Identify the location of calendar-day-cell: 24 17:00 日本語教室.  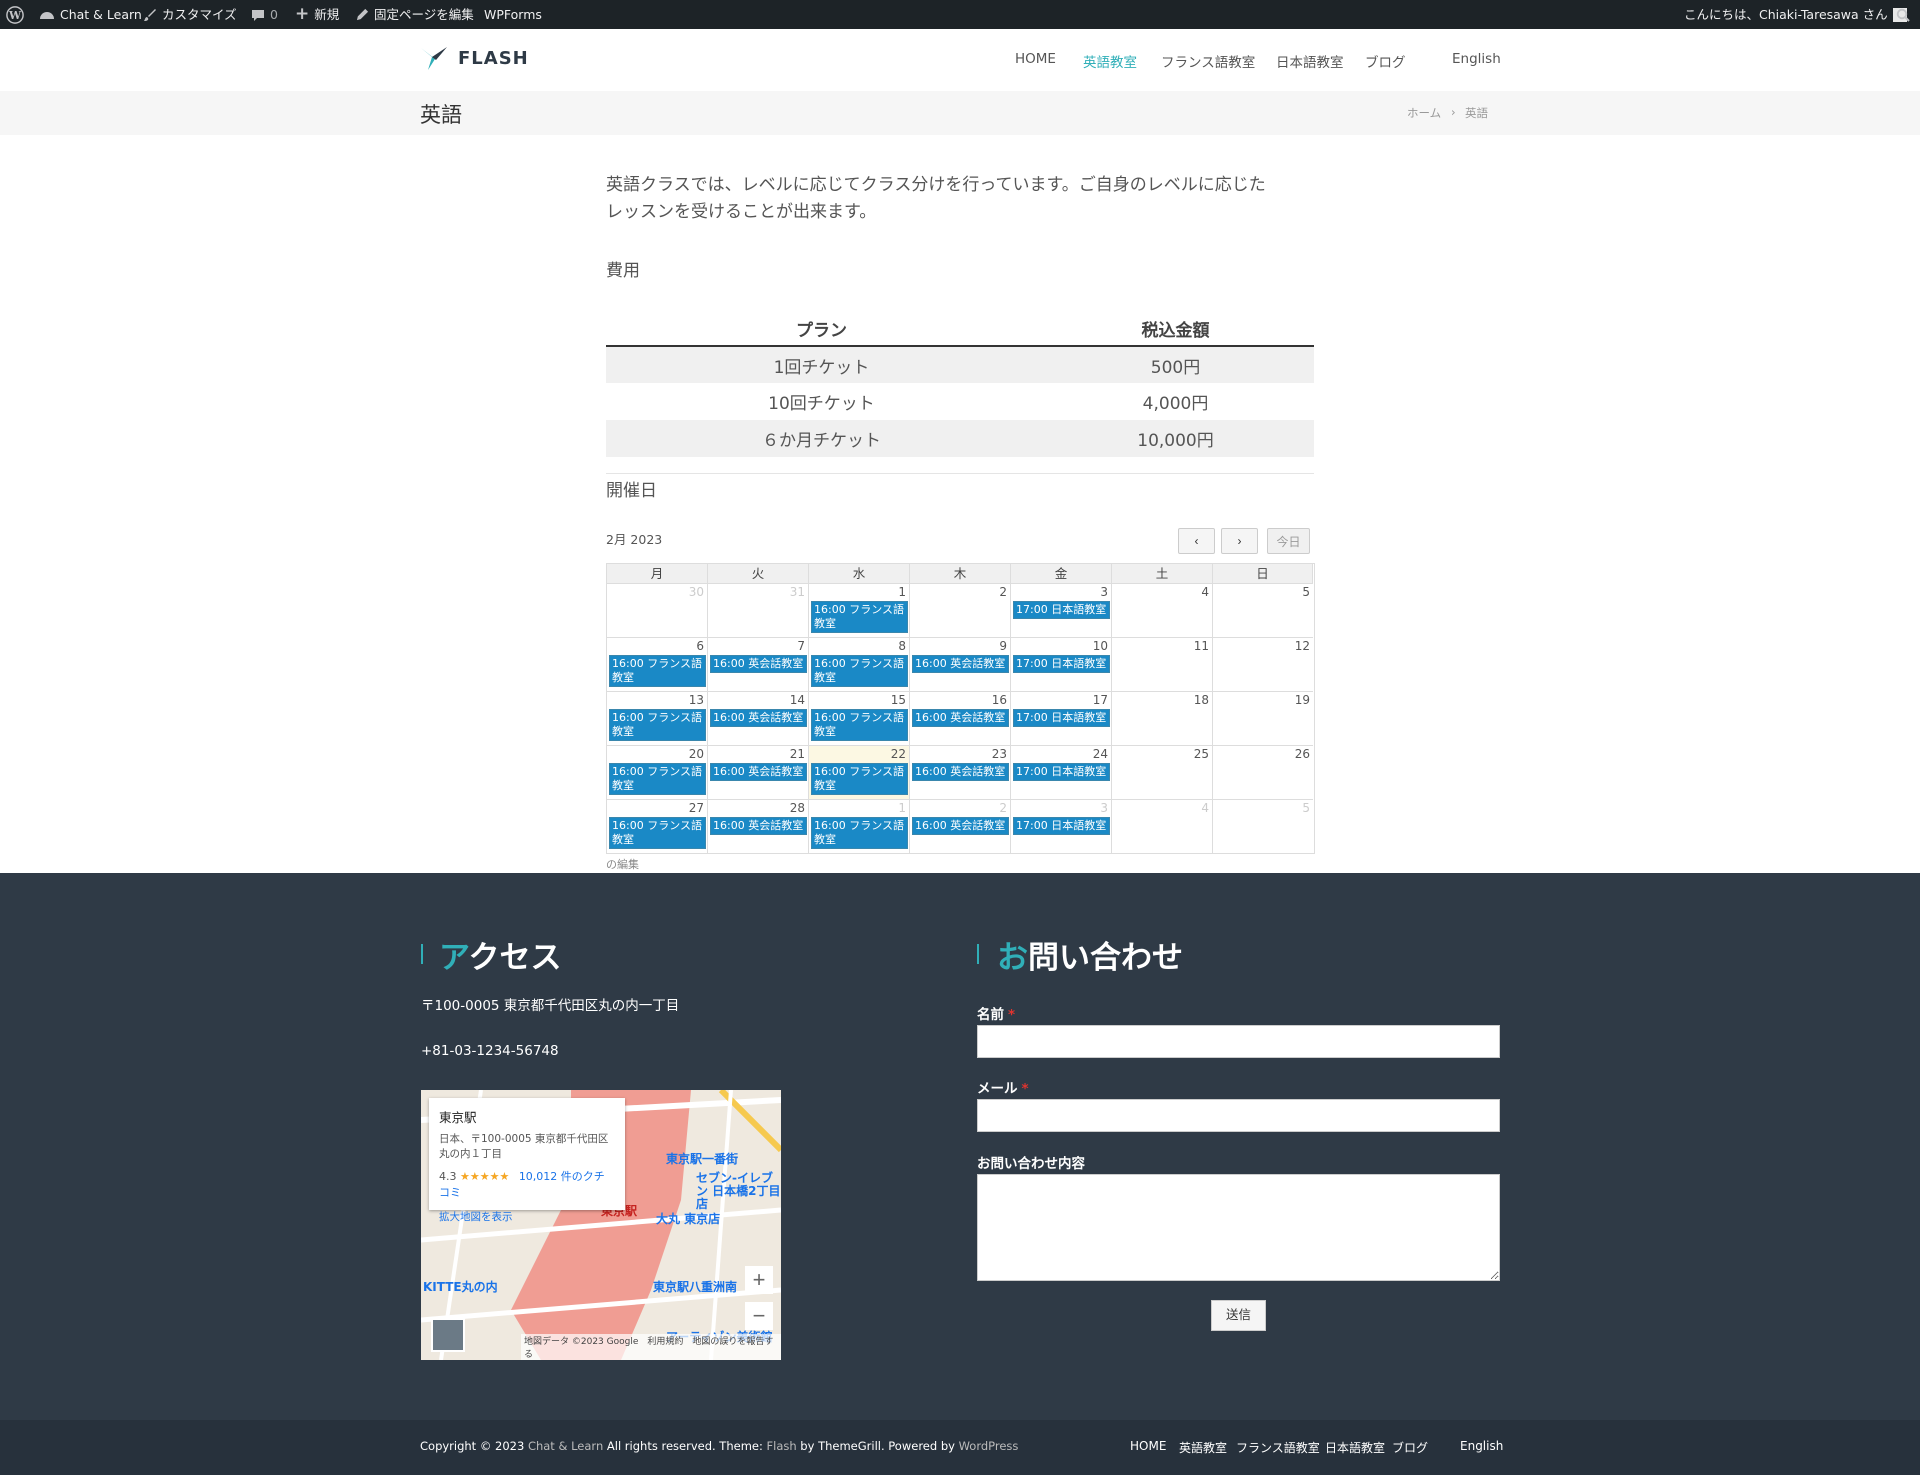
(1061, 773).